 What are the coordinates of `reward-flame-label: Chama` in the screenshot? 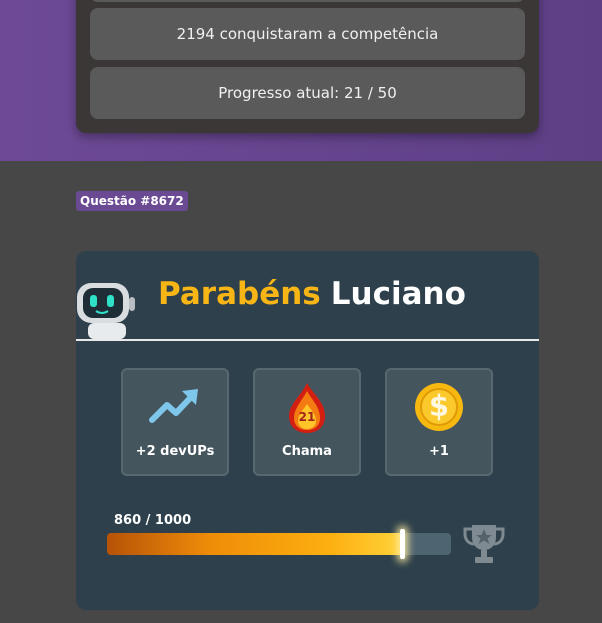 It's located at (307, 451).